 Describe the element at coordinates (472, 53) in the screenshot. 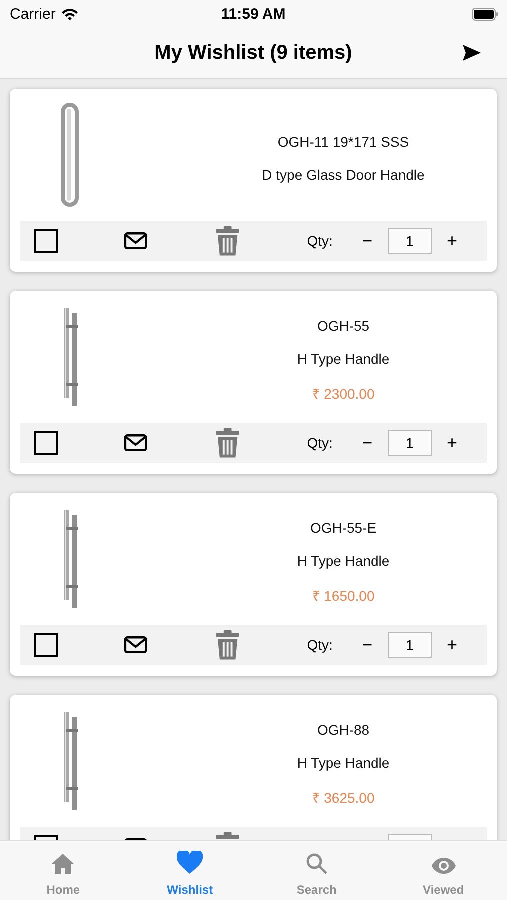

I see `send-icon` at that location.